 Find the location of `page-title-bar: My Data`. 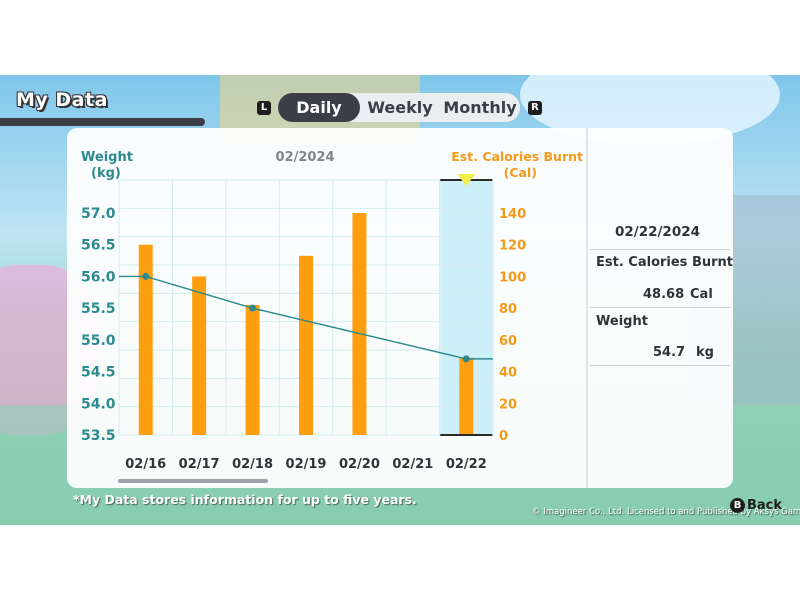

page-title-bar: My Data is located at coordinates (102, 107).